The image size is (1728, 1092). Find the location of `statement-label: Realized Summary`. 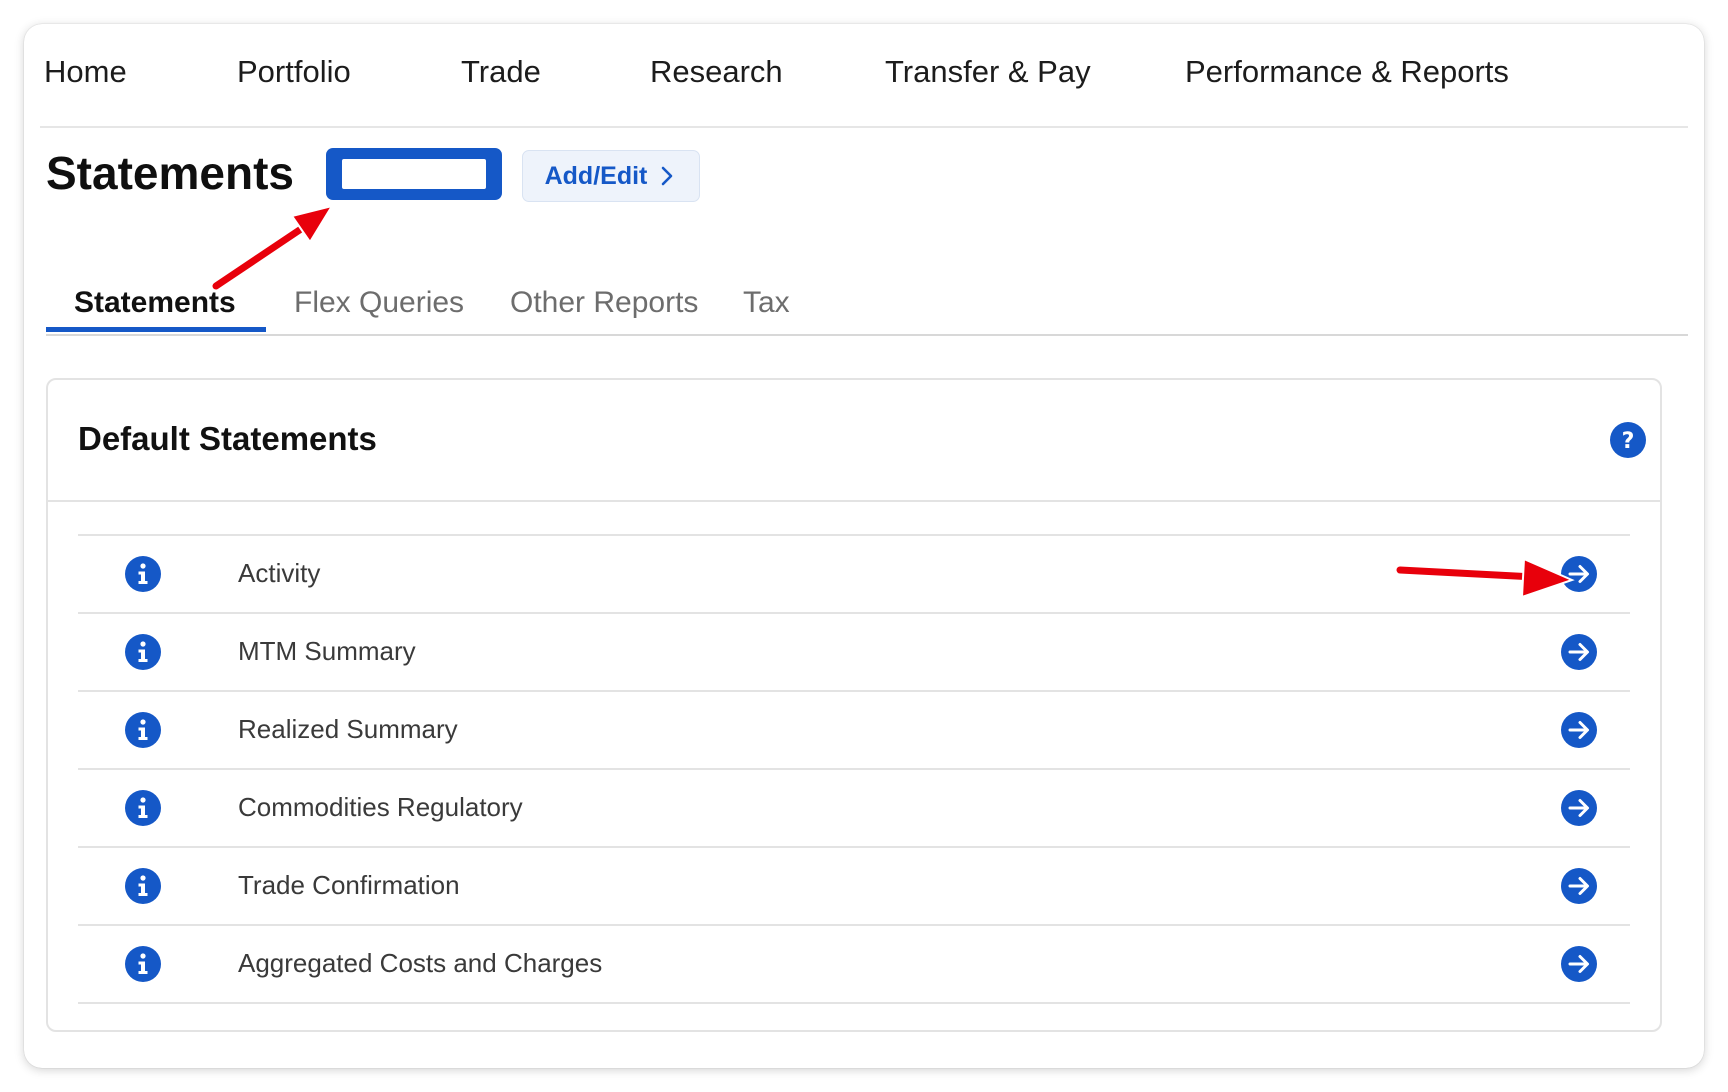

statement-label: Realized Summary is located at coordinates (348, 729).